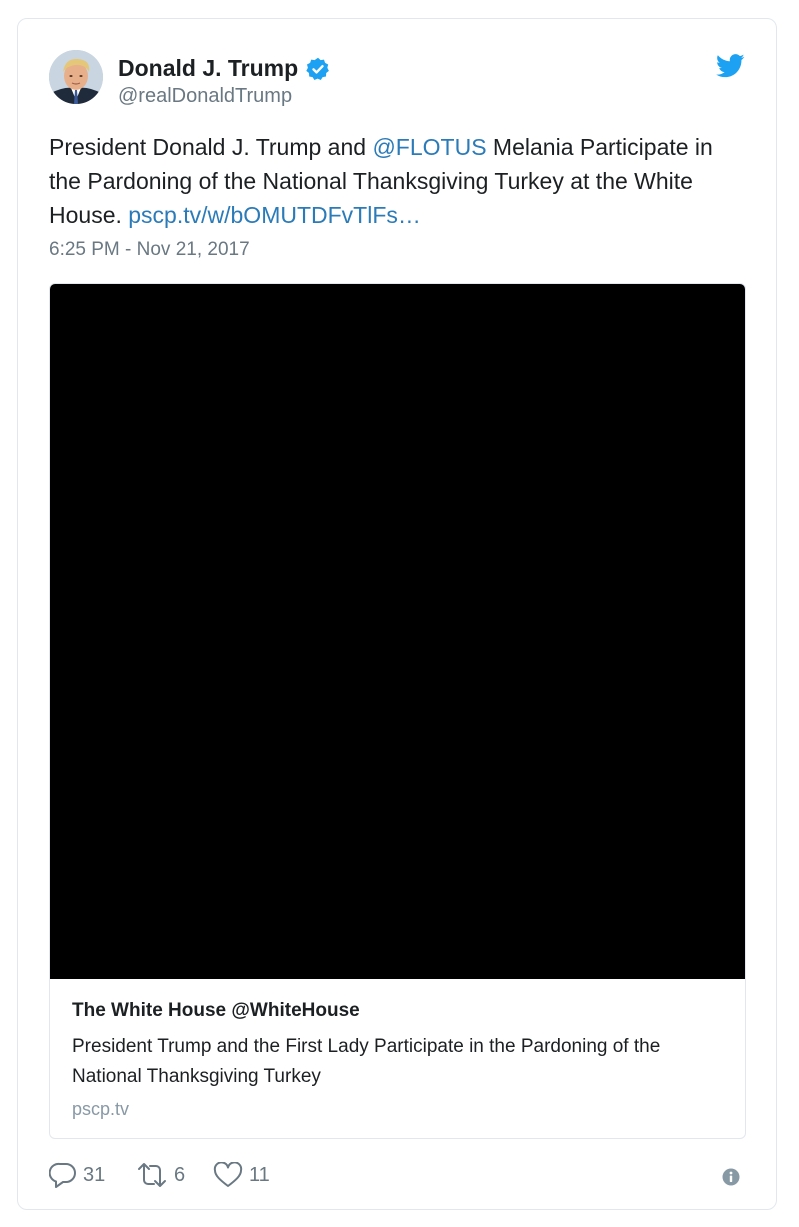 Image resolution: width=799 pixels, height=1227 pixels. I want to click on author-avatar, so click(76, 77).